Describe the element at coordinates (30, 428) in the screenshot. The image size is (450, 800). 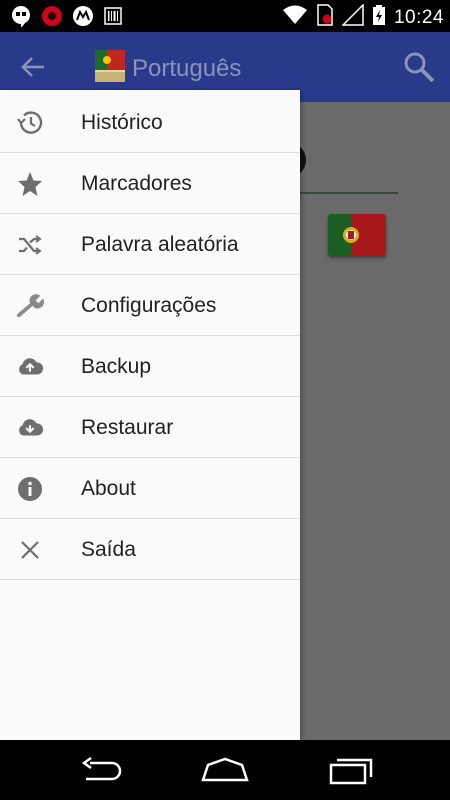
I see `cloud-download-icon` at that location.